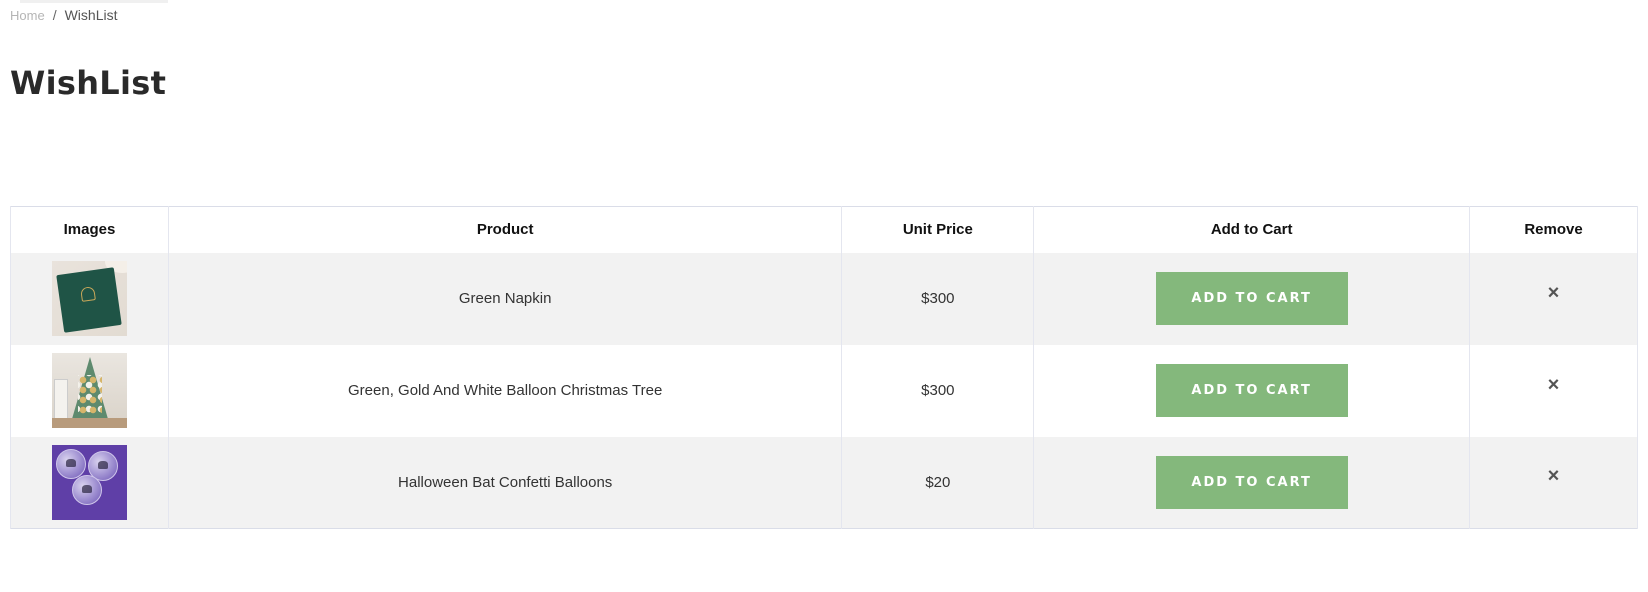 This screenshot has width=1648, height=592. Describe the element at coordinates (505, 229) in the screenshot. I see `header-product: Product` at that location.